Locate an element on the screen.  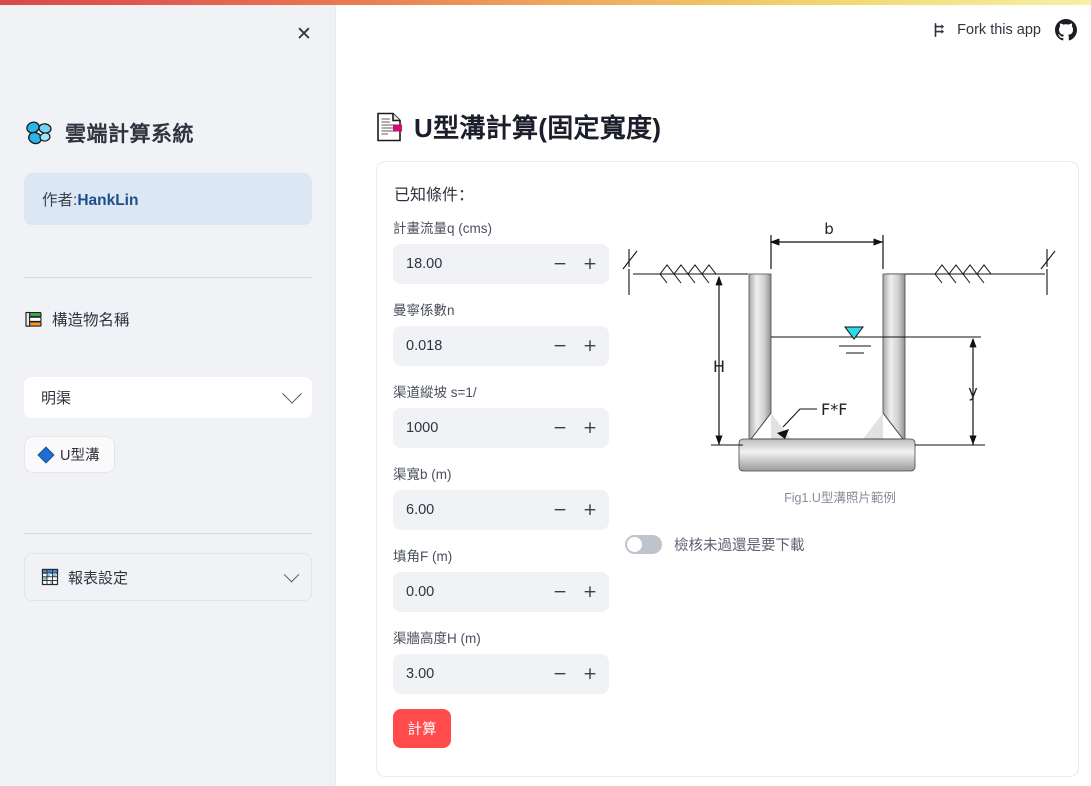
toggle-knob is located at coordinates (634, 544).